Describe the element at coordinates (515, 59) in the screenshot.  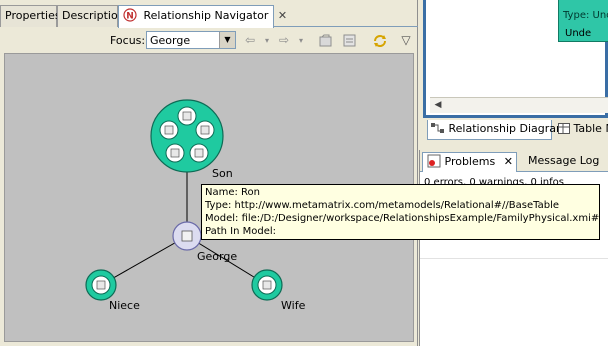
I see `diagram-canvas: Type: Unc Unde ◀` at that location.